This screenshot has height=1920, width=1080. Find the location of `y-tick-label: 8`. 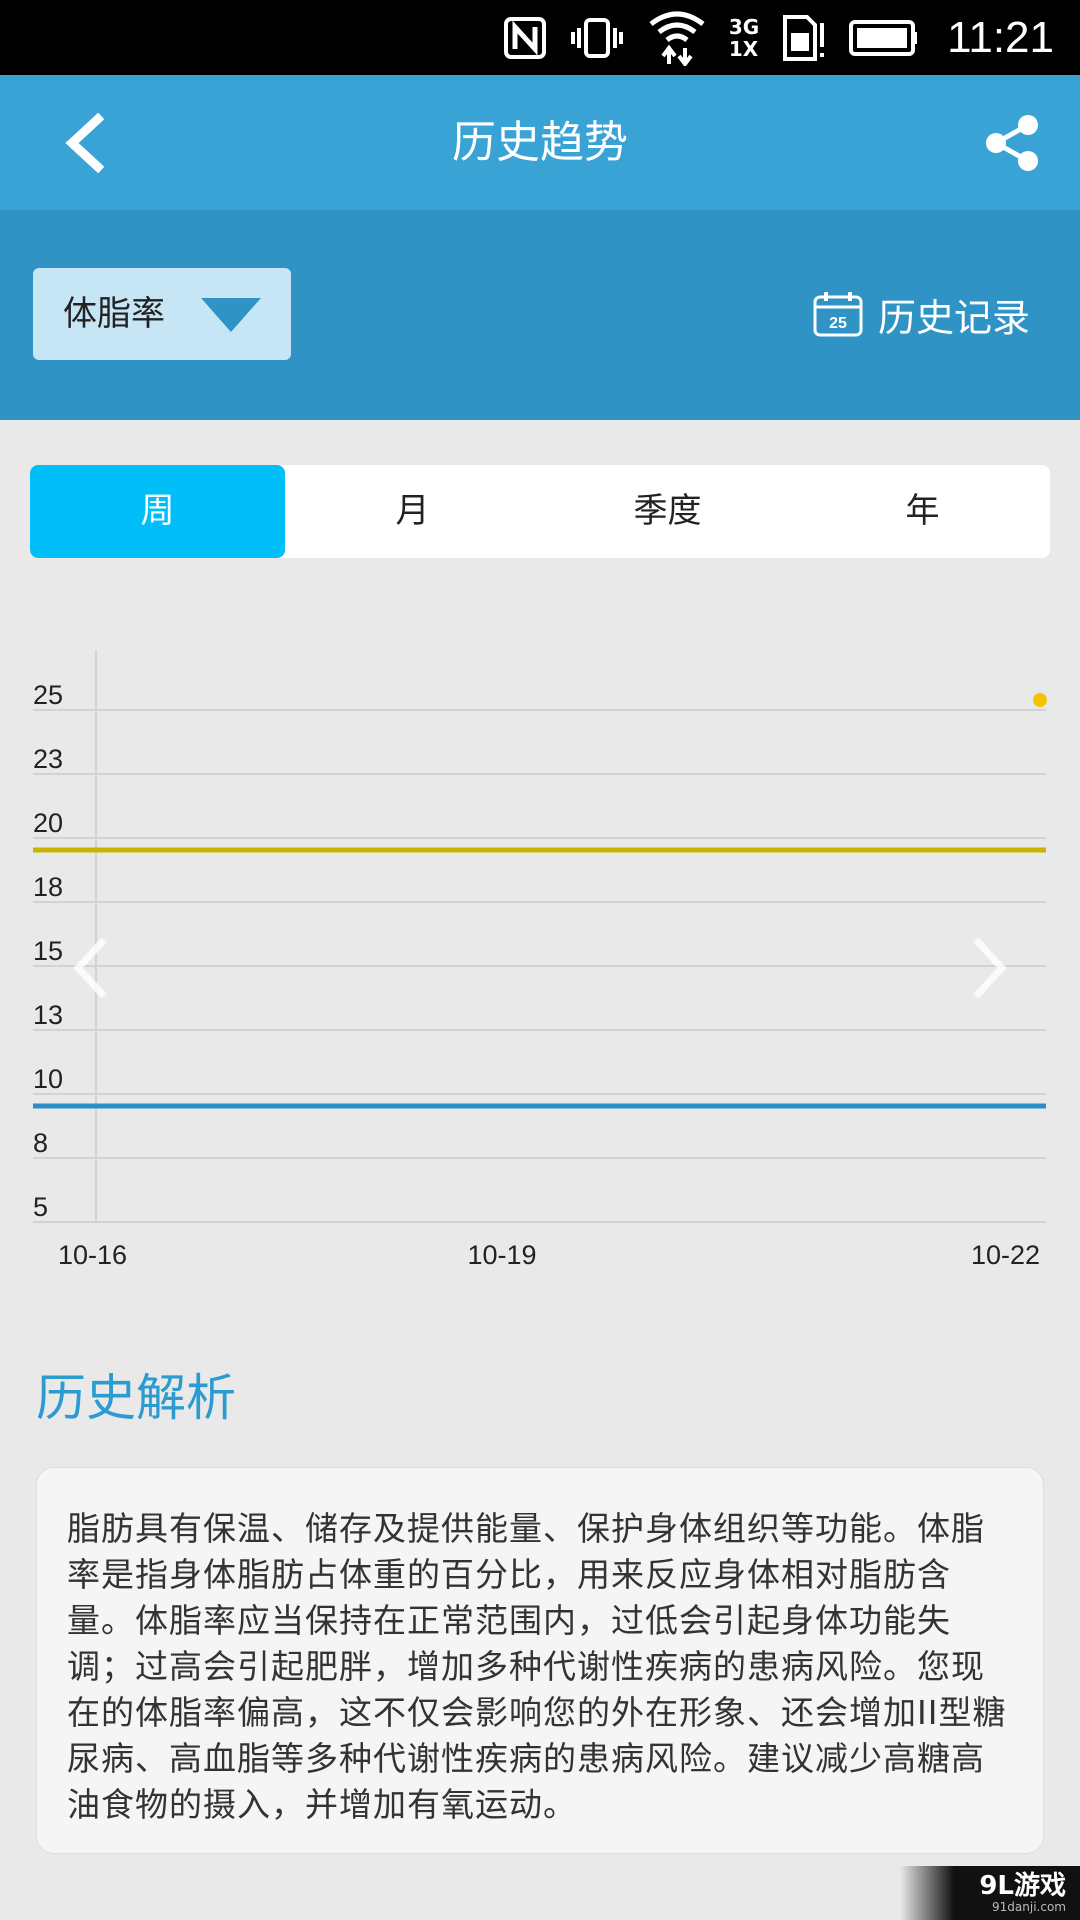

y-tick-label: 8 is located at coordinates (40, 1143).